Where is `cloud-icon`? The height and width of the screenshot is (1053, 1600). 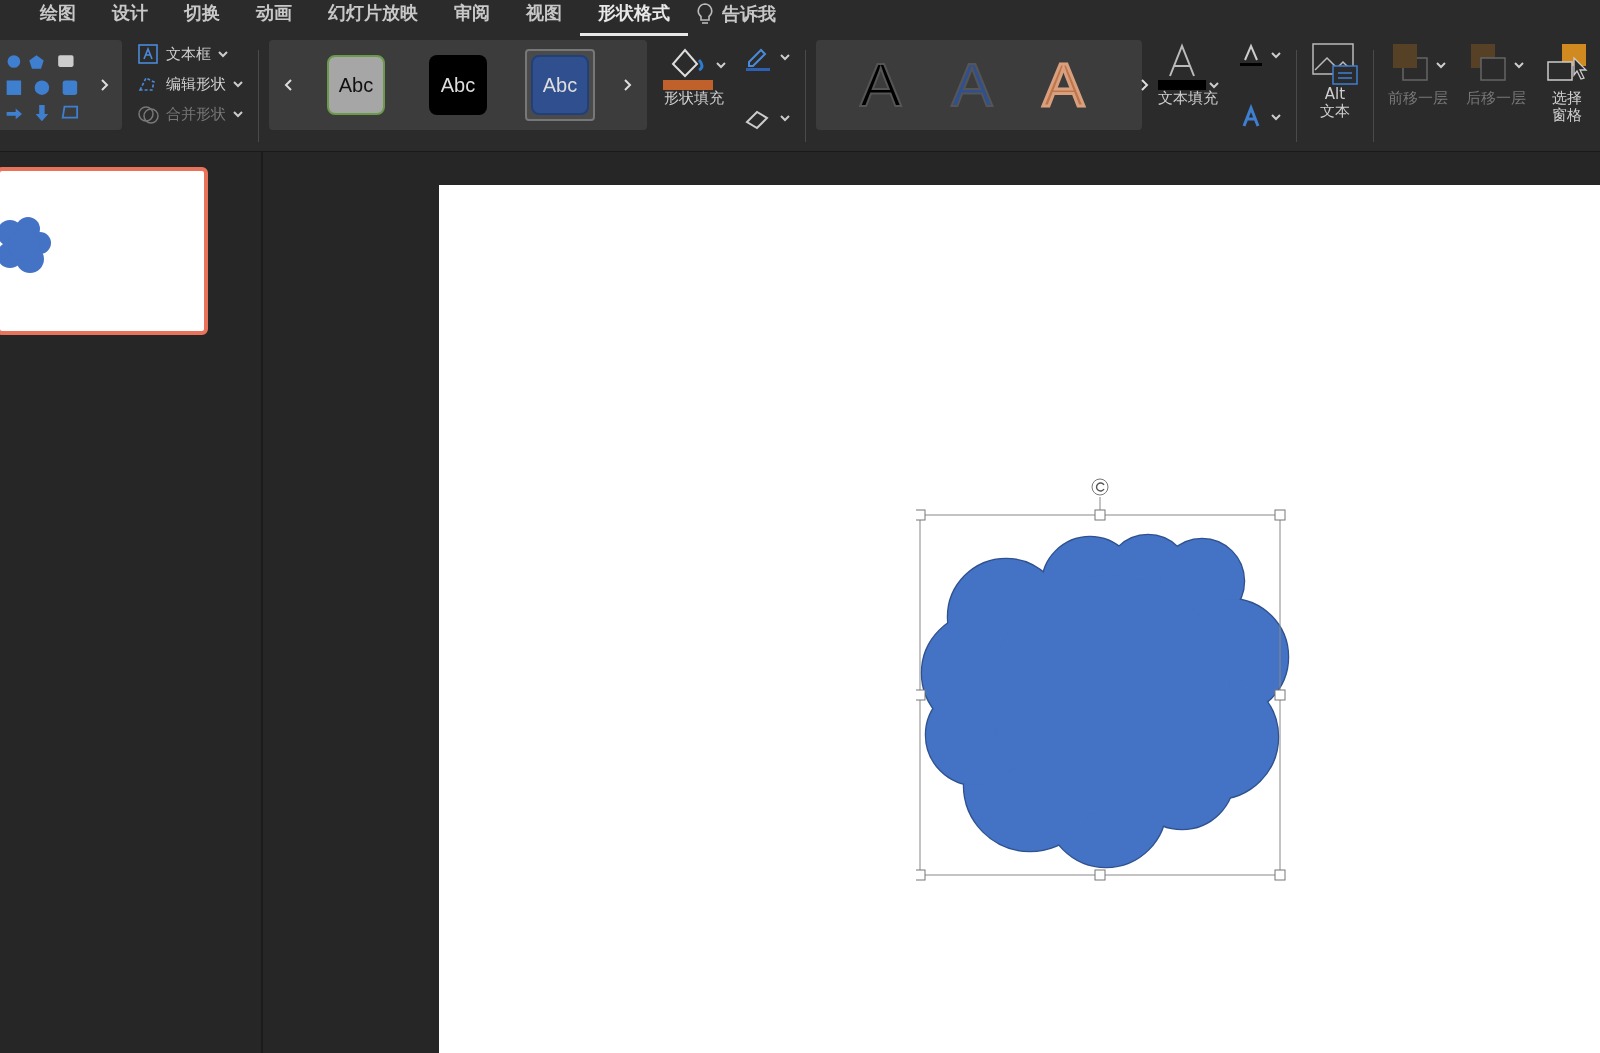 cloud-icon is located at coordinates (26, 245).